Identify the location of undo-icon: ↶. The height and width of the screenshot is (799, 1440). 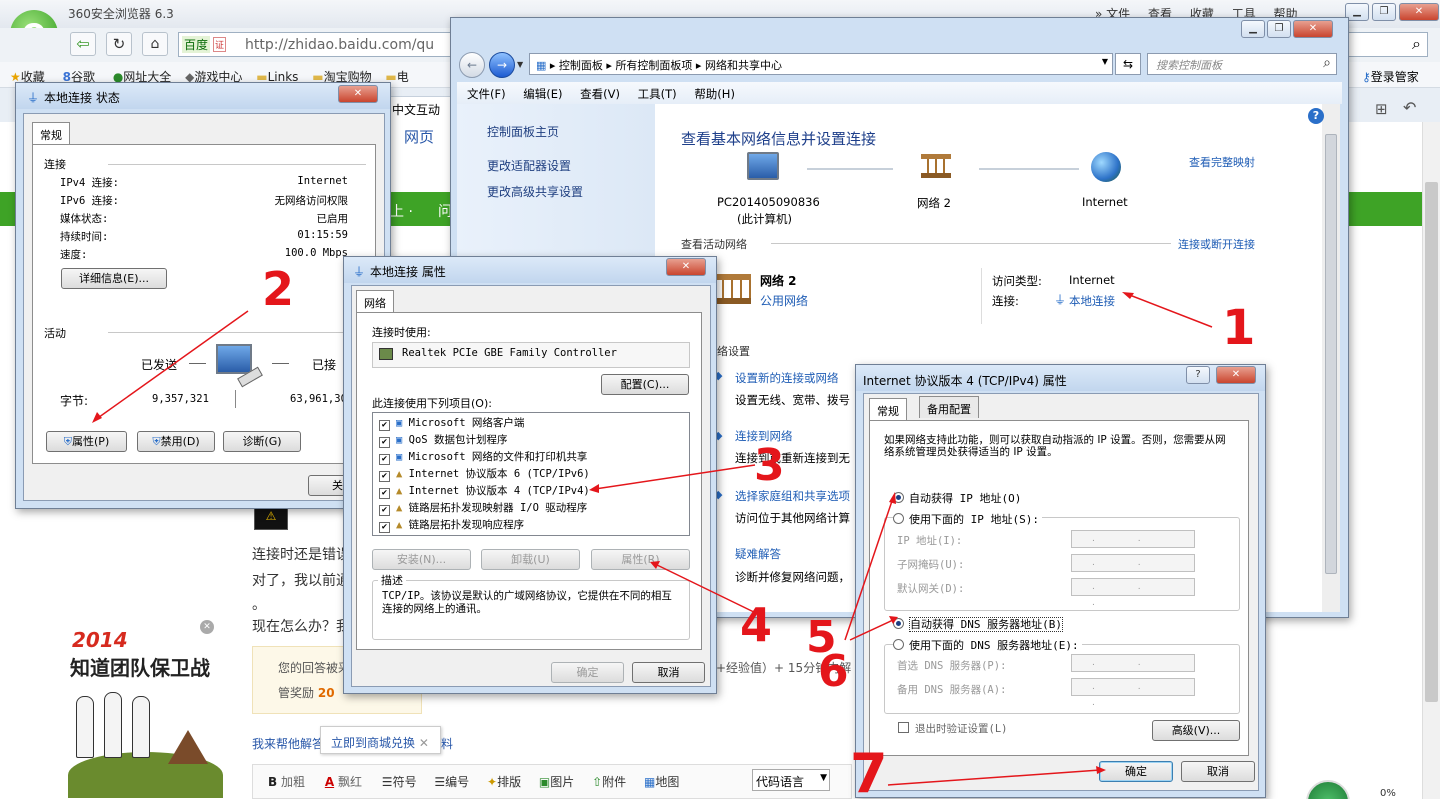
(1409, 107).